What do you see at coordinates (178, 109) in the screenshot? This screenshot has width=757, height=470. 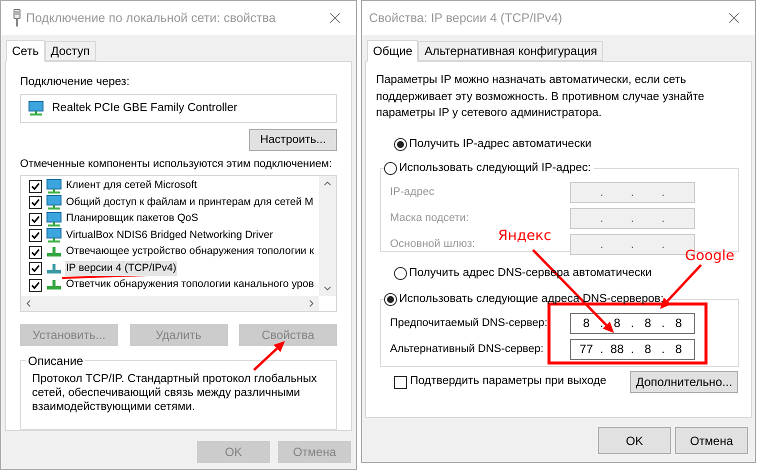 I see `adapter-field: Realtek PCIe GBE Family Controller` at bounding box center [178, 109].